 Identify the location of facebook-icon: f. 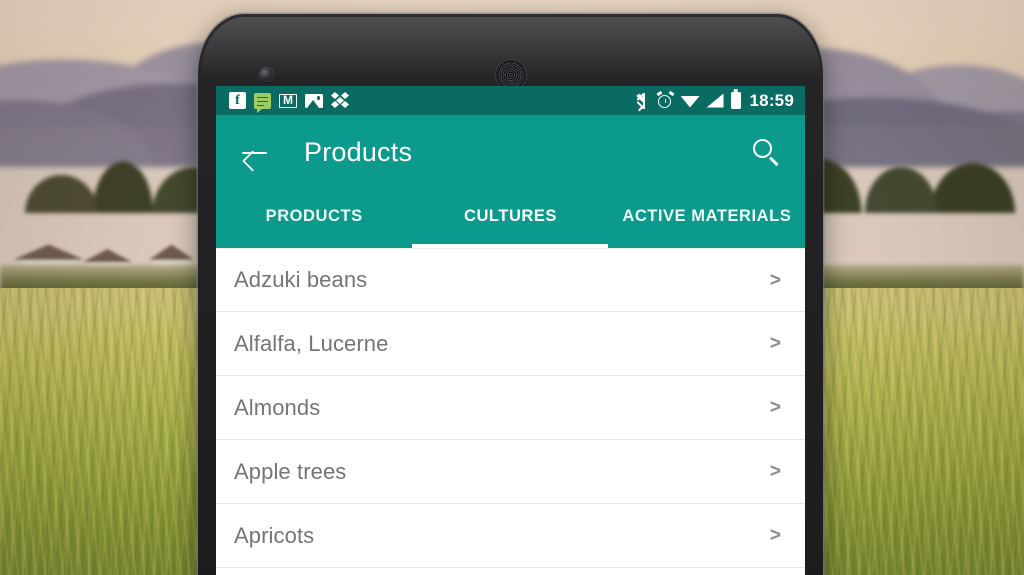
(237, 100).